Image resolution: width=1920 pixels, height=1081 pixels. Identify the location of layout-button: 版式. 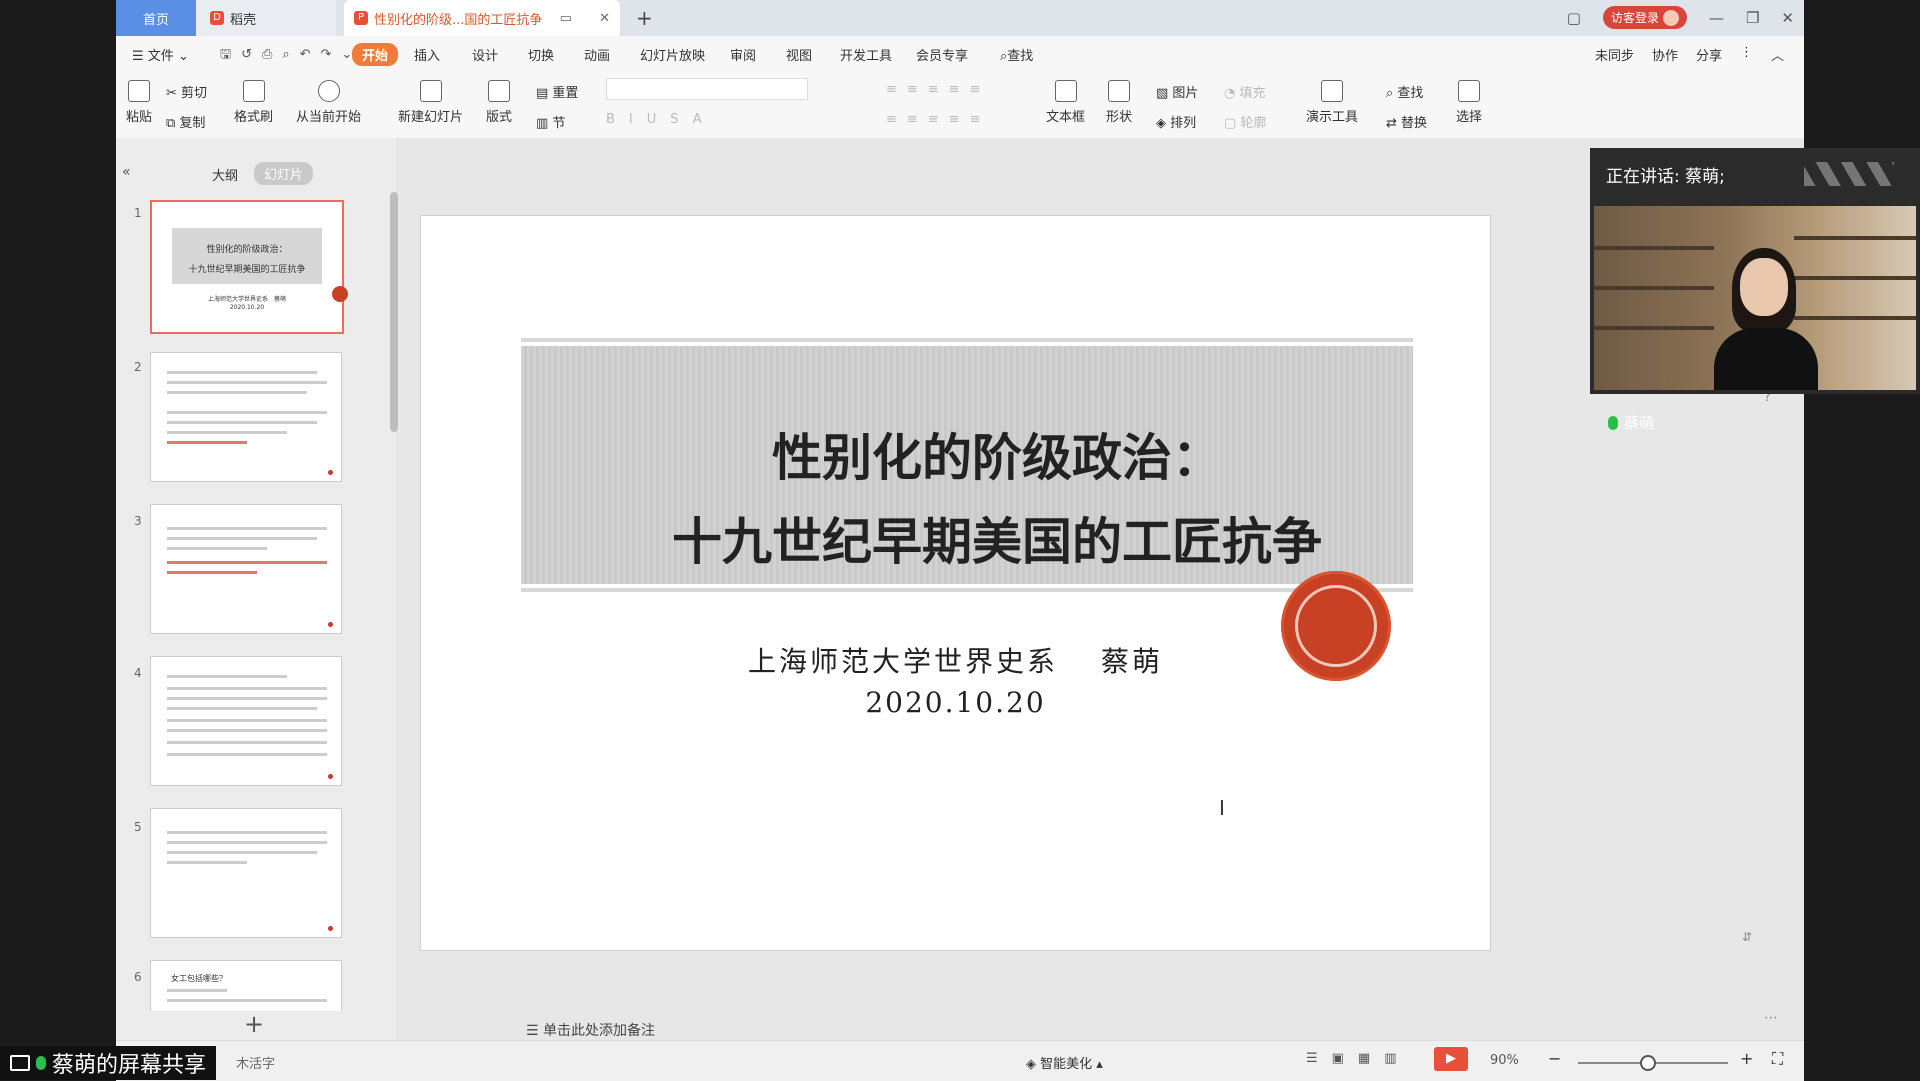
(499, 102).